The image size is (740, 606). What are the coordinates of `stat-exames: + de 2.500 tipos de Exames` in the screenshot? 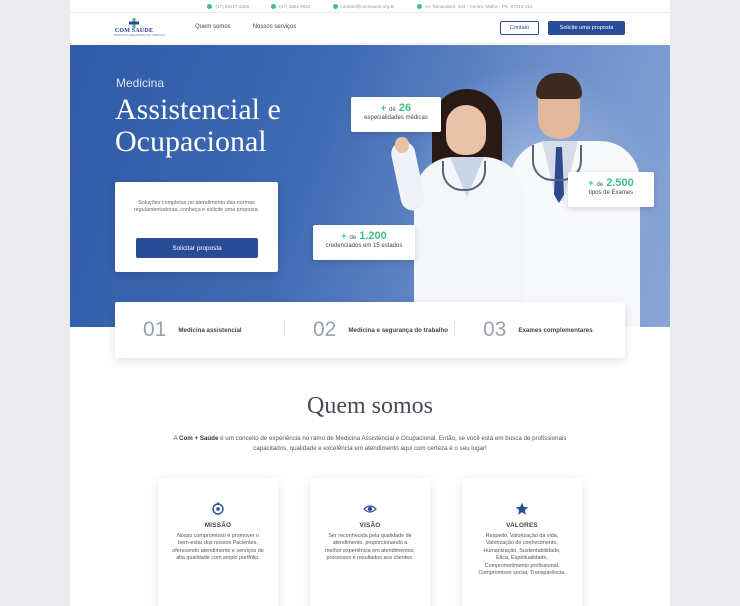 It's located at (611, 189).